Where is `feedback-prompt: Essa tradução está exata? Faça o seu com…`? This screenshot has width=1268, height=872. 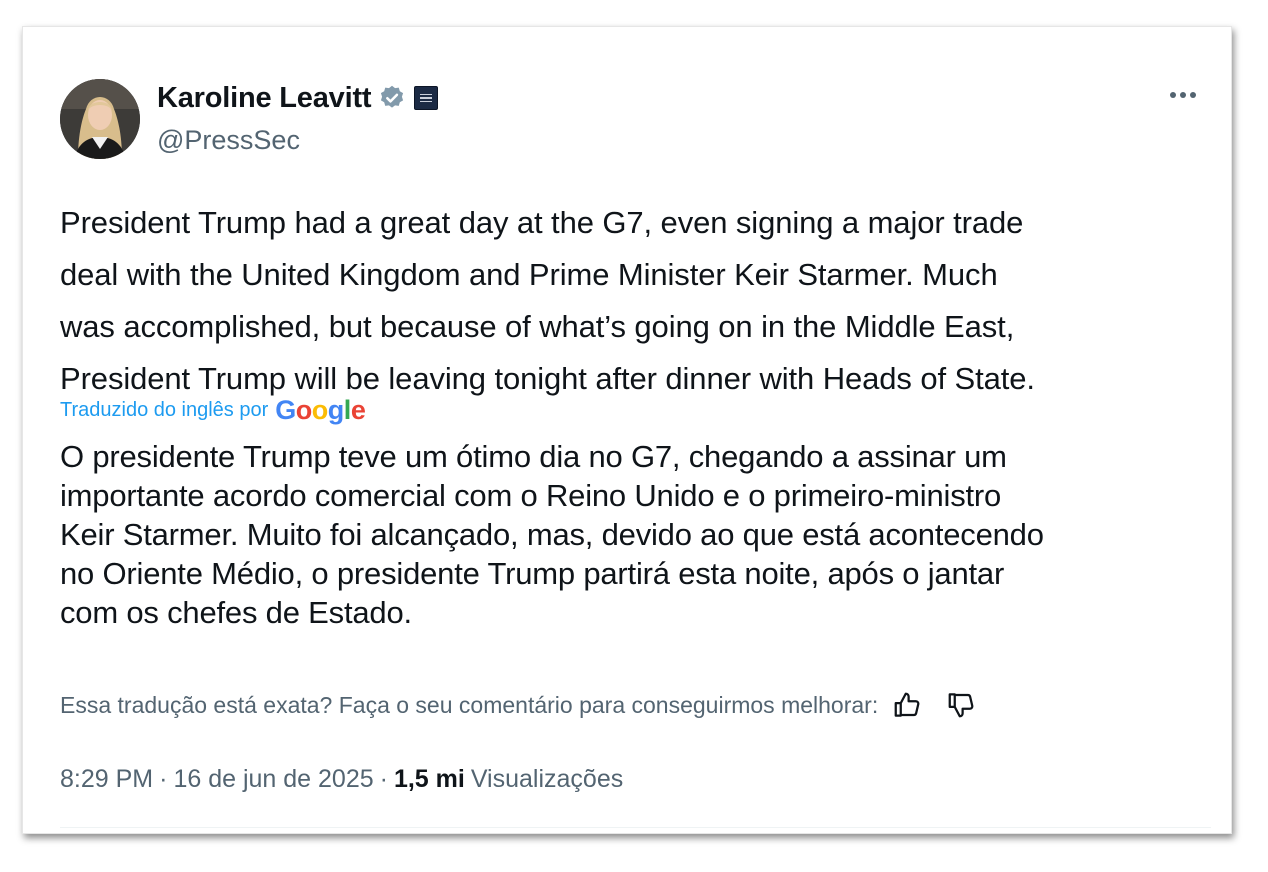
feedback-prompt: Essa tradução está exata? Faça o seu com… is located at coordinates (469, 704).